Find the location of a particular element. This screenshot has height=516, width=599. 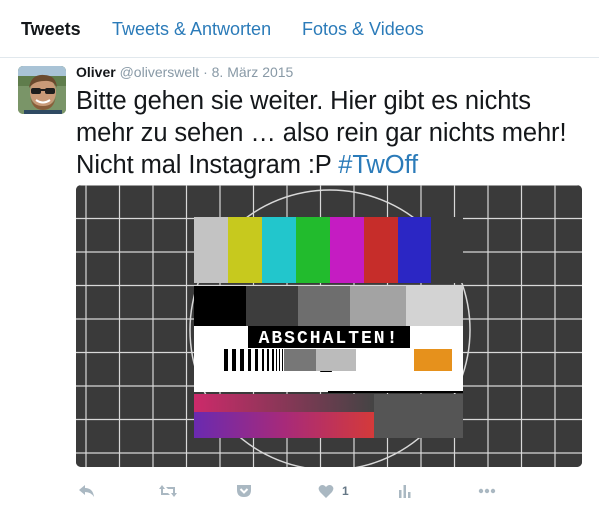

analytics-button is located at coordinates (405, 491).